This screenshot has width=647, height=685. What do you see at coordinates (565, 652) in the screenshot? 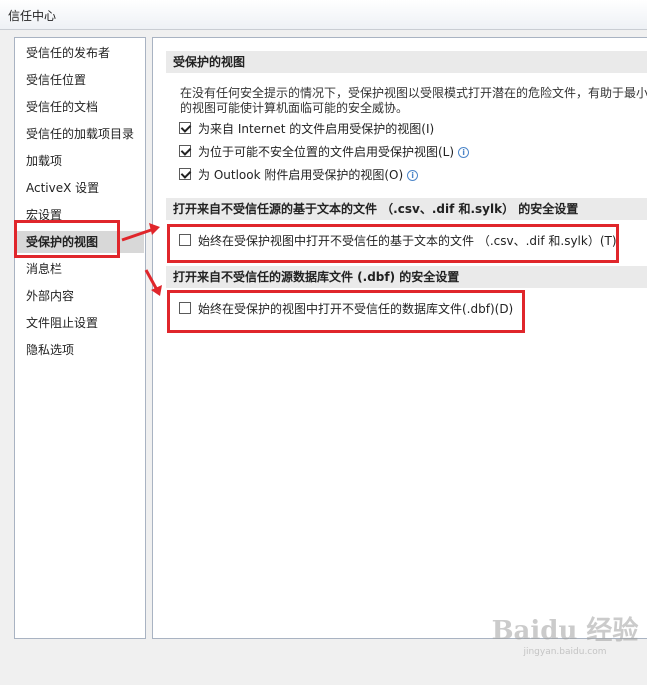
I see `watermark-url: jingyan.baidu.com` at bounding box center [565, 652].